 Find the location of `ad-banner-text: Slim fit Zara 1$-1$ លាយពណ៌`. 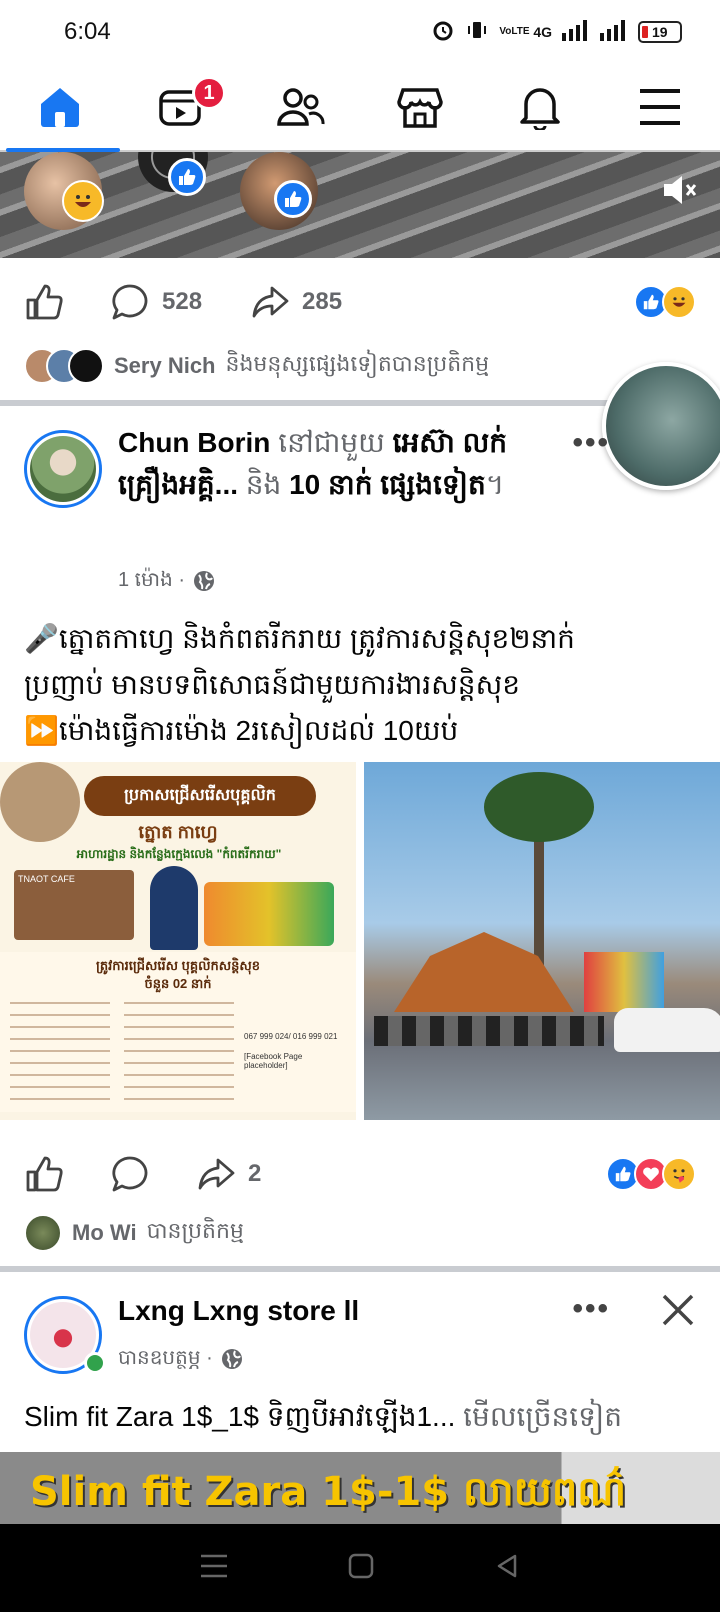

ad-banner-text: Slim fit Zara 1$-1$ លាយពណ៌ is located at coordinates (328, 1492).